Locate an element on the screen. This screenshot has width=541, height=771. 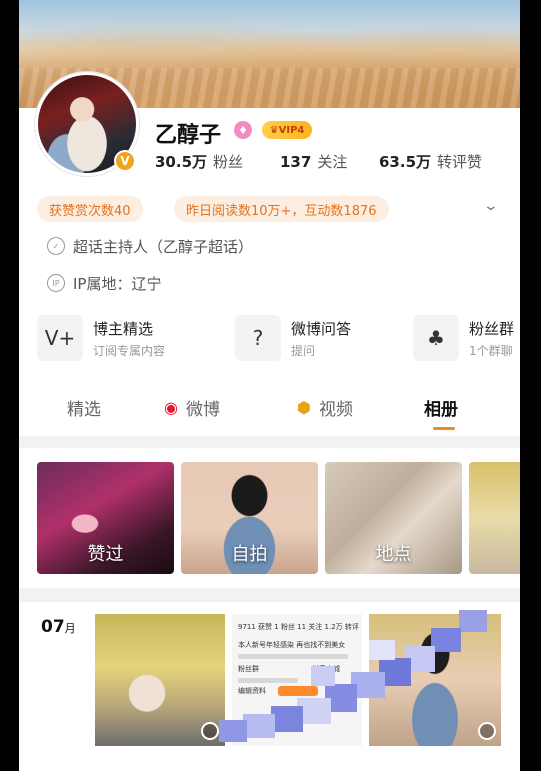
chevron-down-icon: ⌄ is located at coordinates (491, 206).